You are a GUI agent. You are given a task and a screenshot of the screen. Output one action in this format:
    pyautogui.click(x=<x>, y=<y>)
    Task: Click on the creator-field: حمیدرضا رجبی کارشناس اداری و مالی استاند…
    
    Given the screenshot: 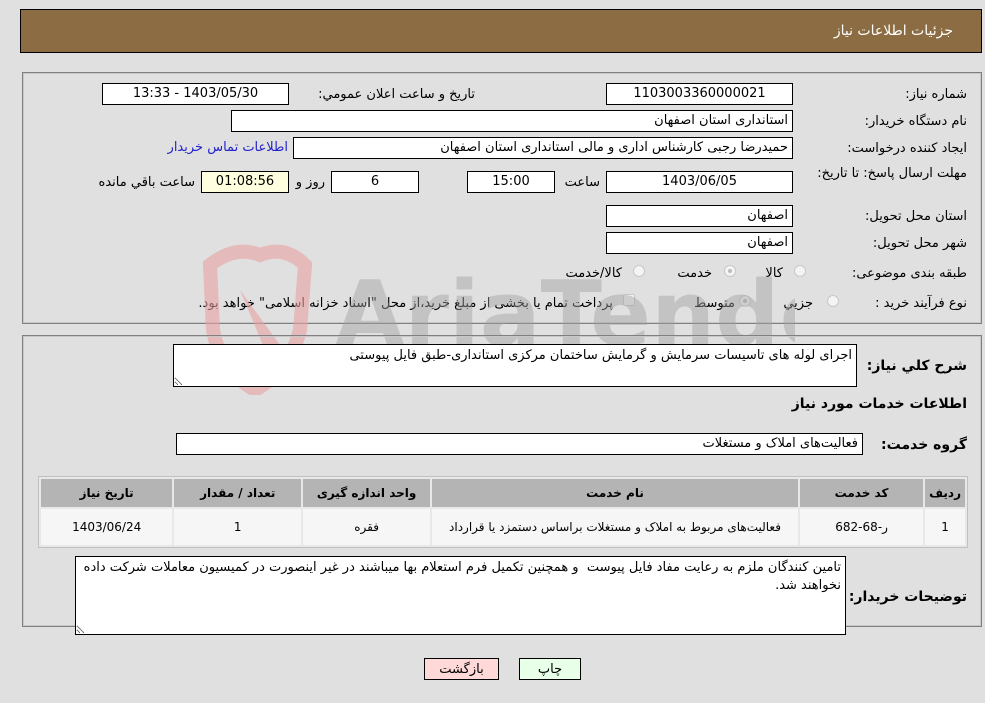 What is the action you would take?
    pyautogui.click(x=543, y=148)
    